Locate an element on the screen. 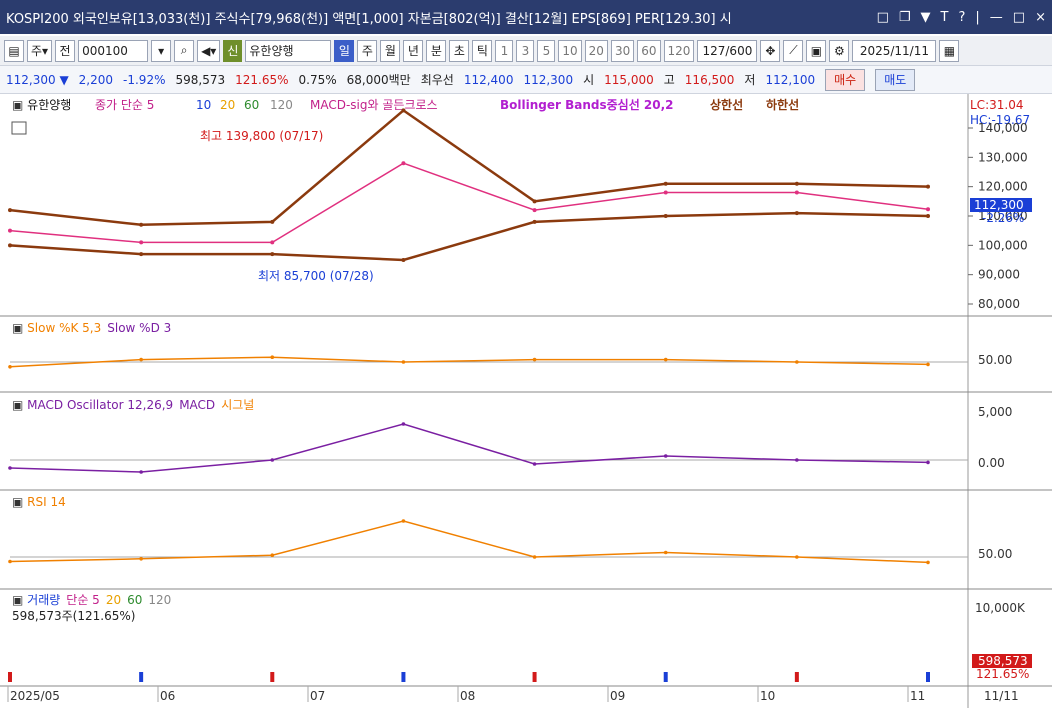 The image size is (1052, 708). interval-120: 120 is located at coordinates (679, 50).